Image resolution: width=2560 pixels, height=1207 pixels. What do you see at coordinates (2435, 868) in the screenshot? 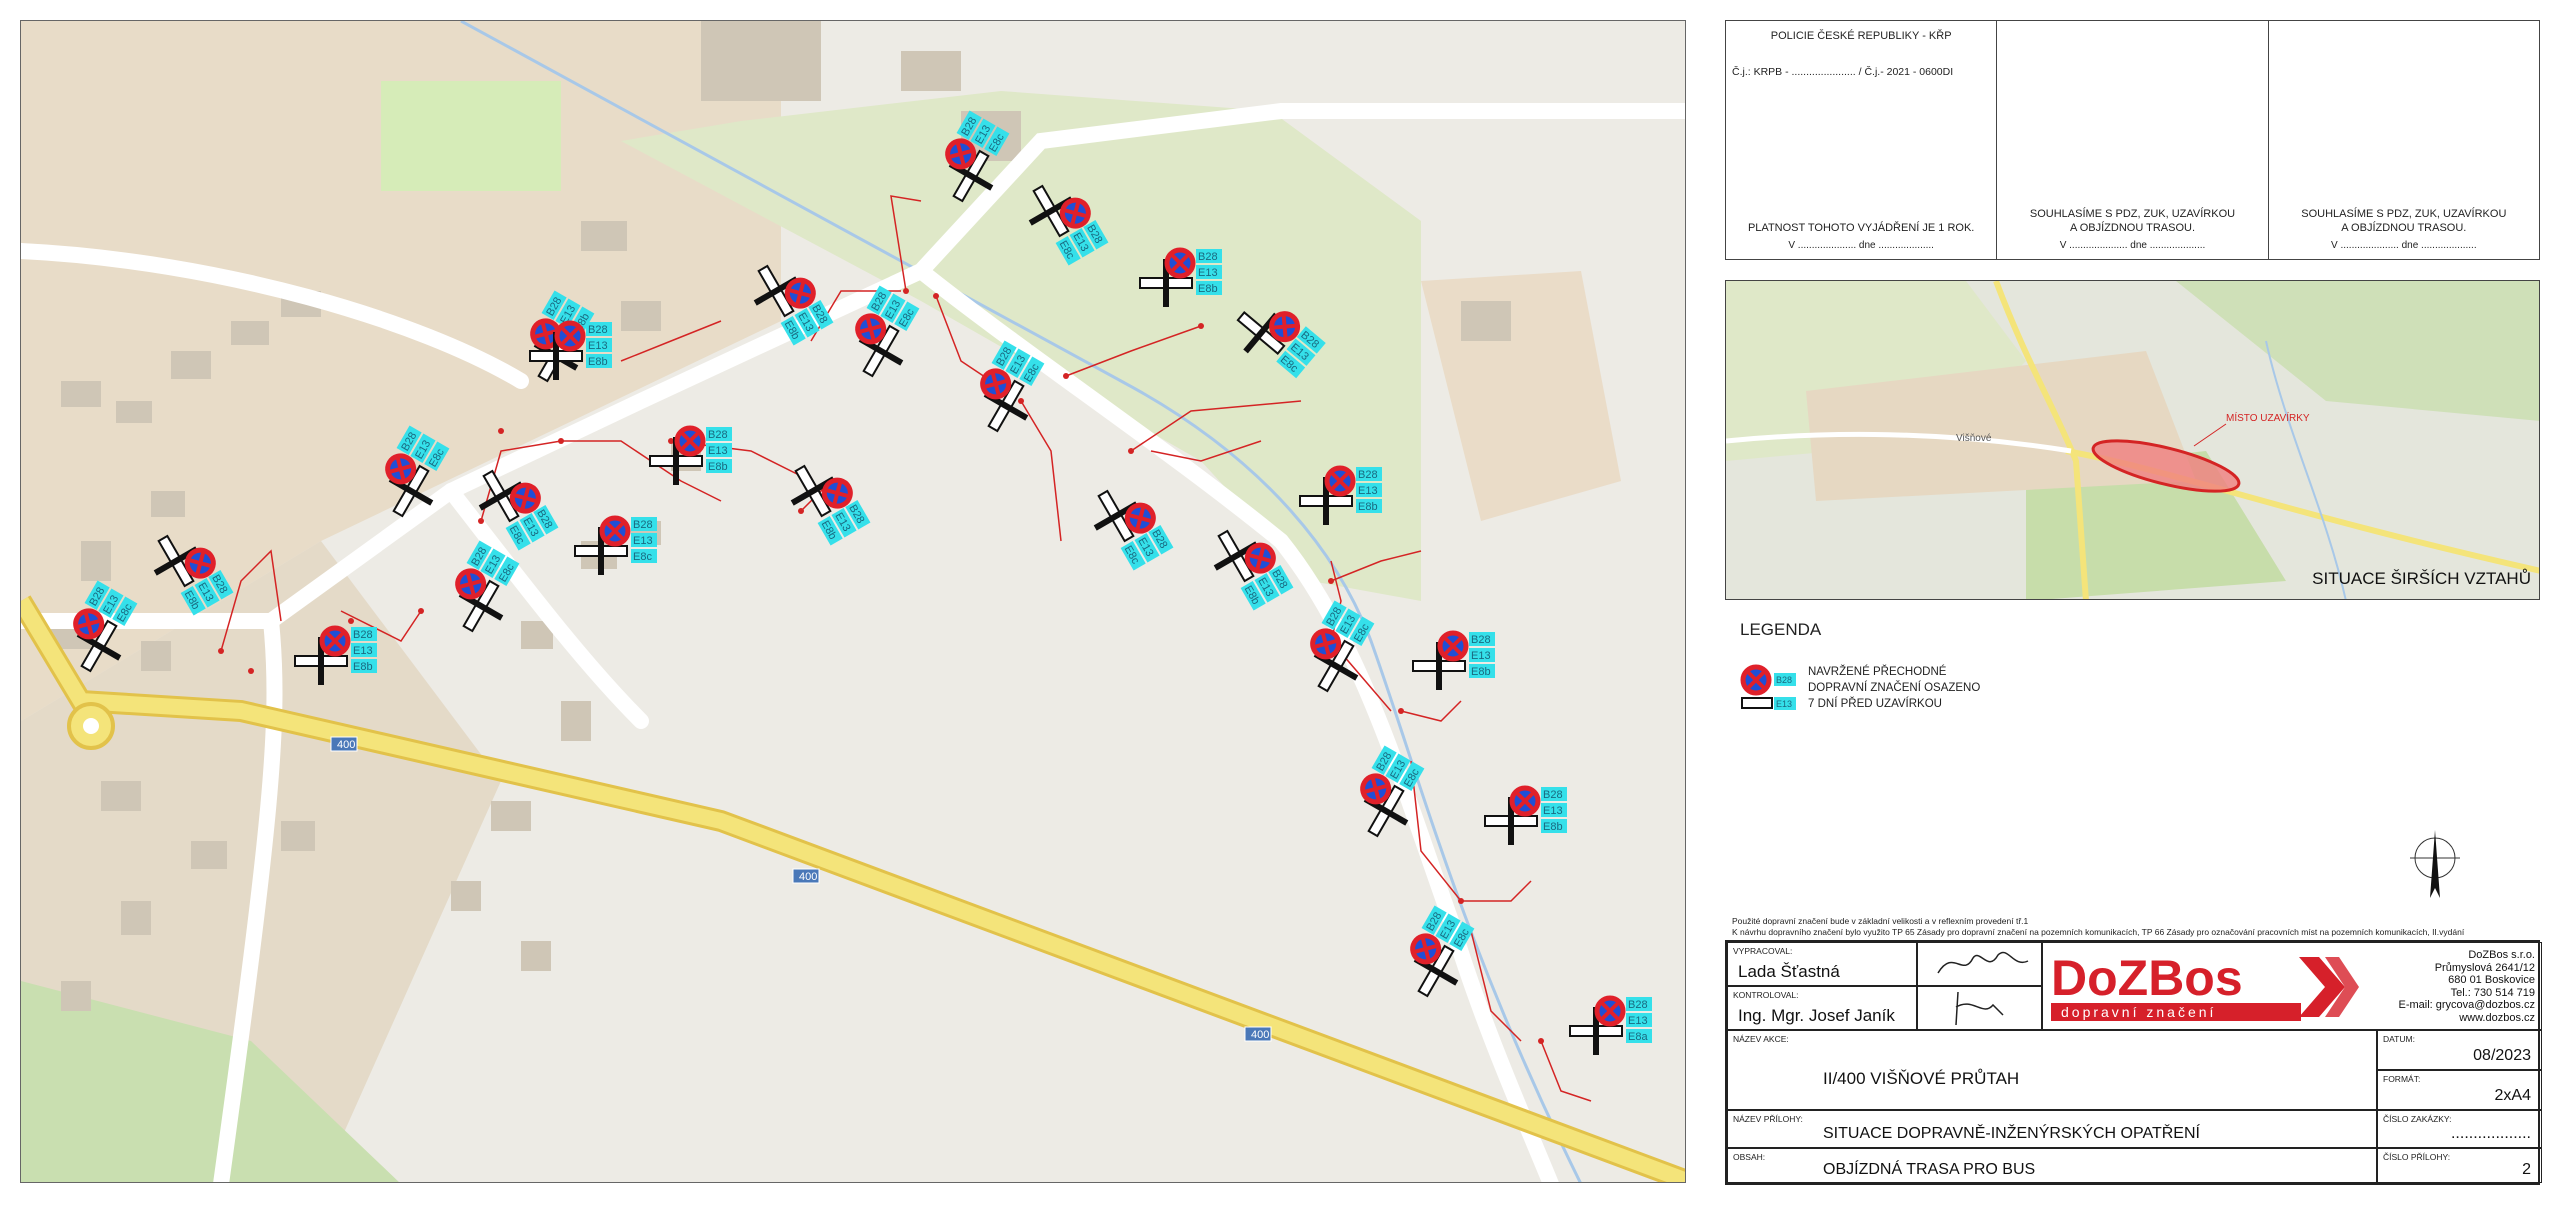
I see `north-arrow` at bounding box center [2435, 868].